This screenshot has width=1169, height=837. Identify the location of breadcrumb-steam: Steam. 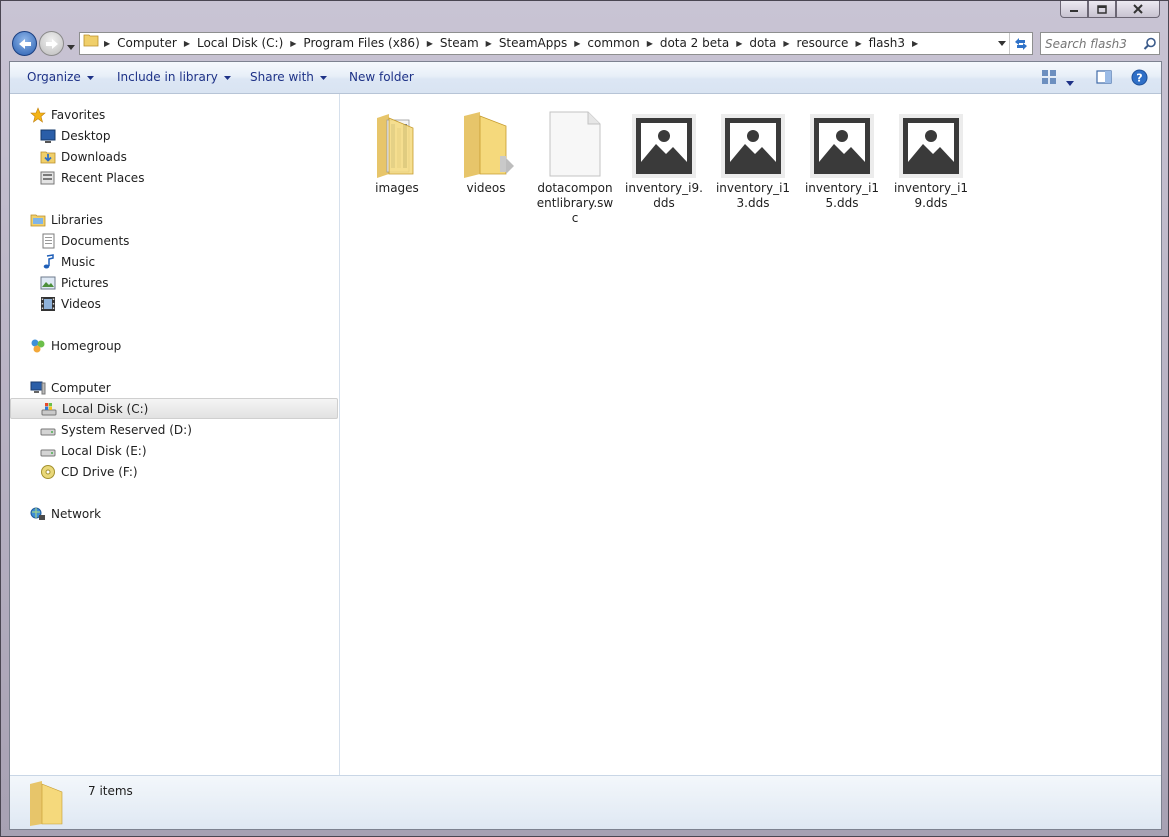
(459, 43).